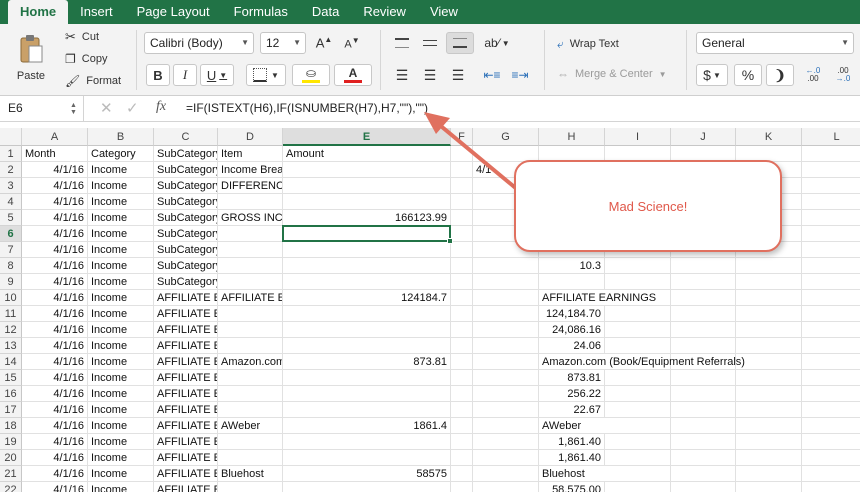  Describe the element at coordinates (55, 137) in the screenshot. I see `column-header-a: A` at that location.